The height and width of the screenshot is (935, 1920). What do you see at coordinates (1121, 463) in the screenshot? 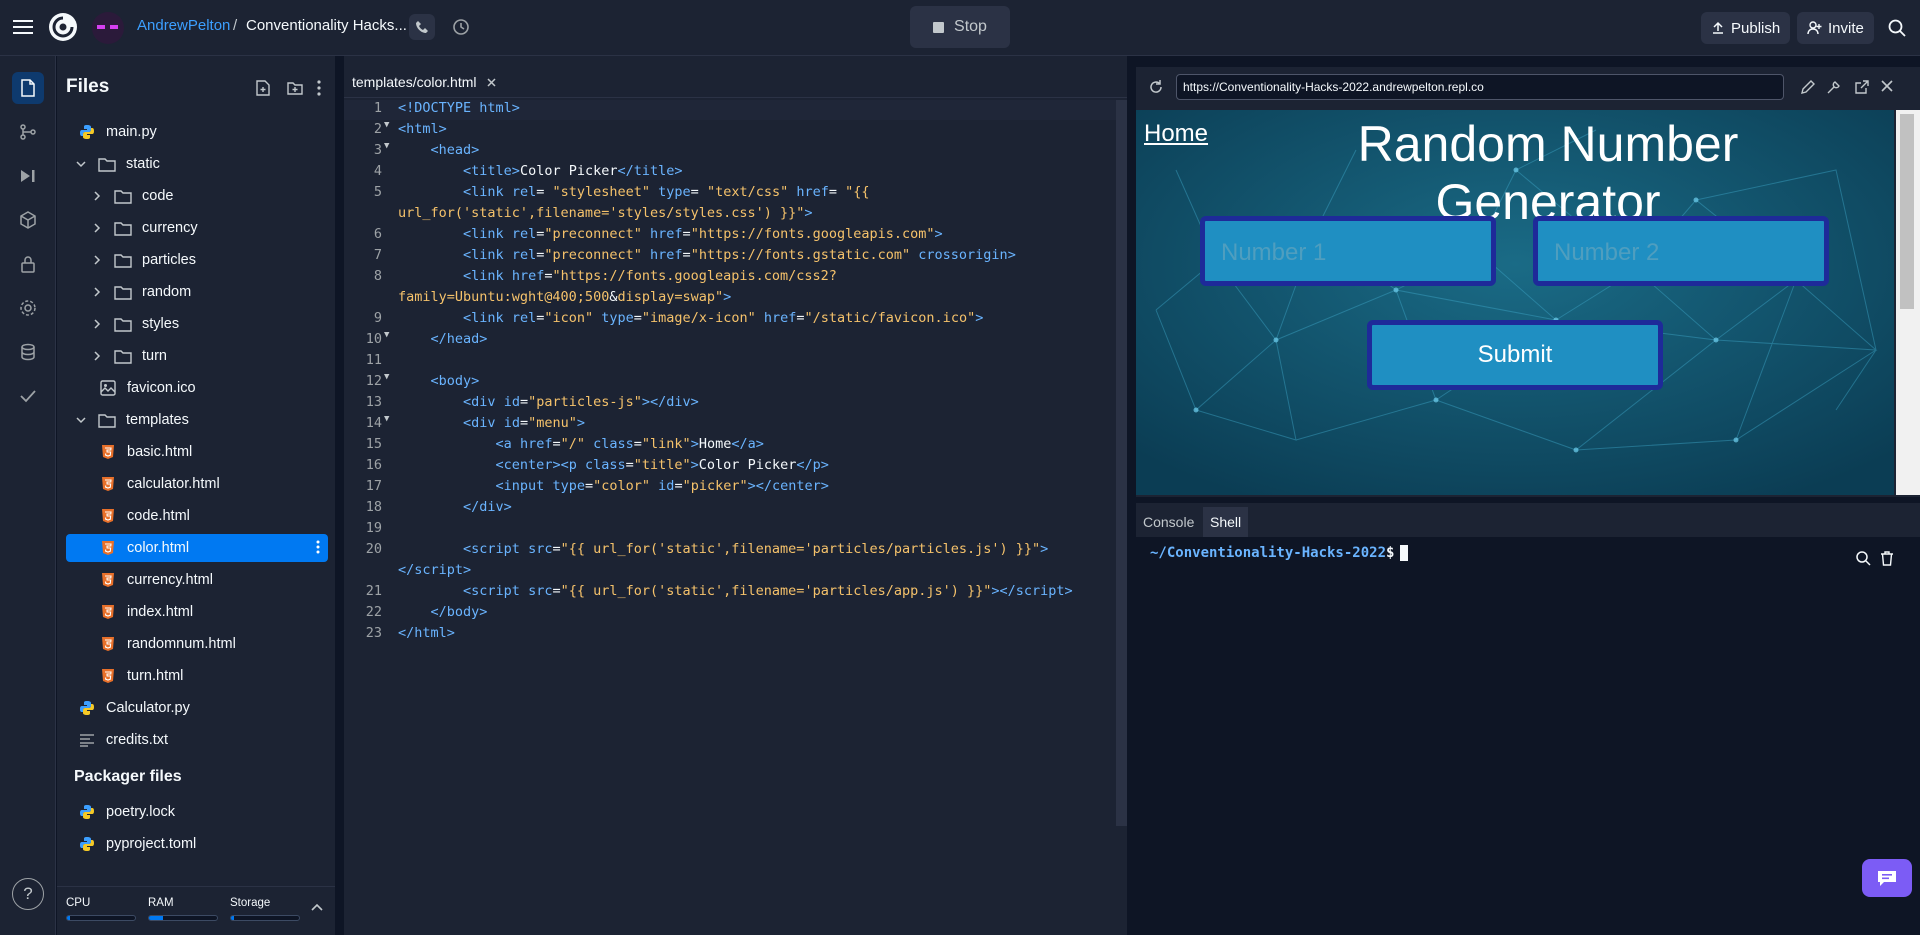
I see `editor-scrollbar` at bounding box center [1121, 463].